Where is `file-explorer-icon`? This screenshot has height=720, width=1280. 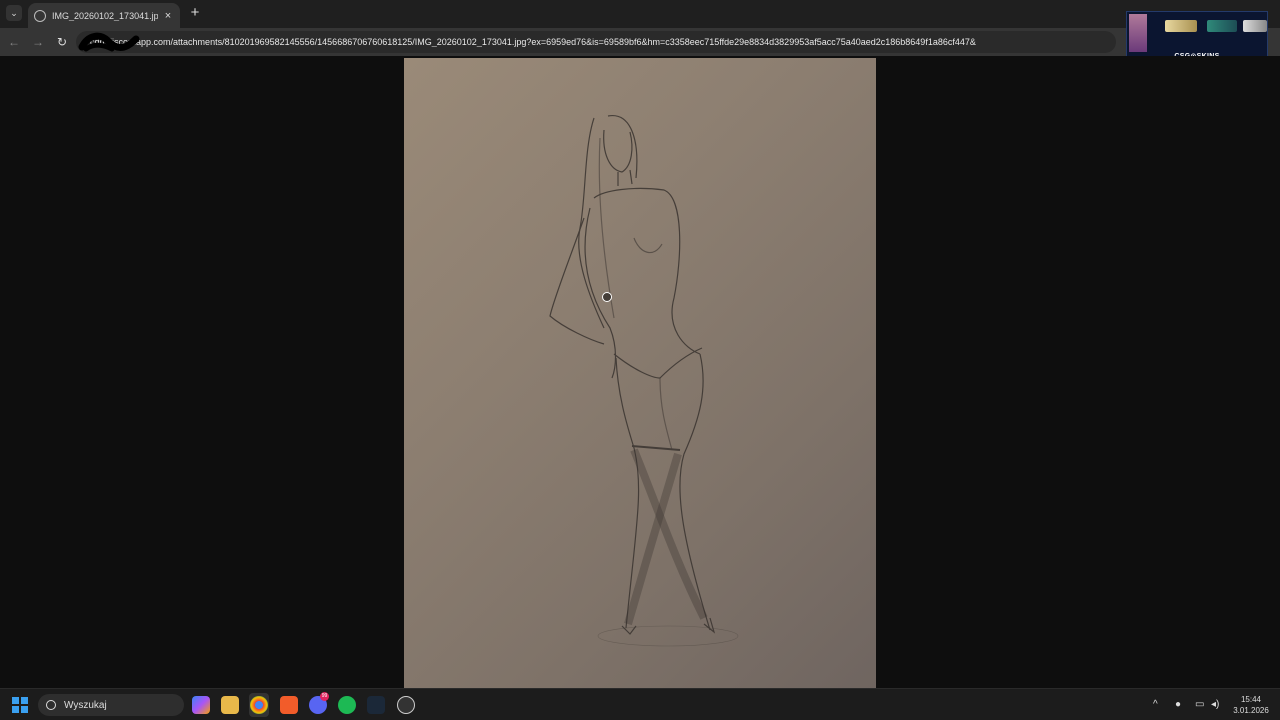
file-explorer-icon is located at coordinates (230, 705).